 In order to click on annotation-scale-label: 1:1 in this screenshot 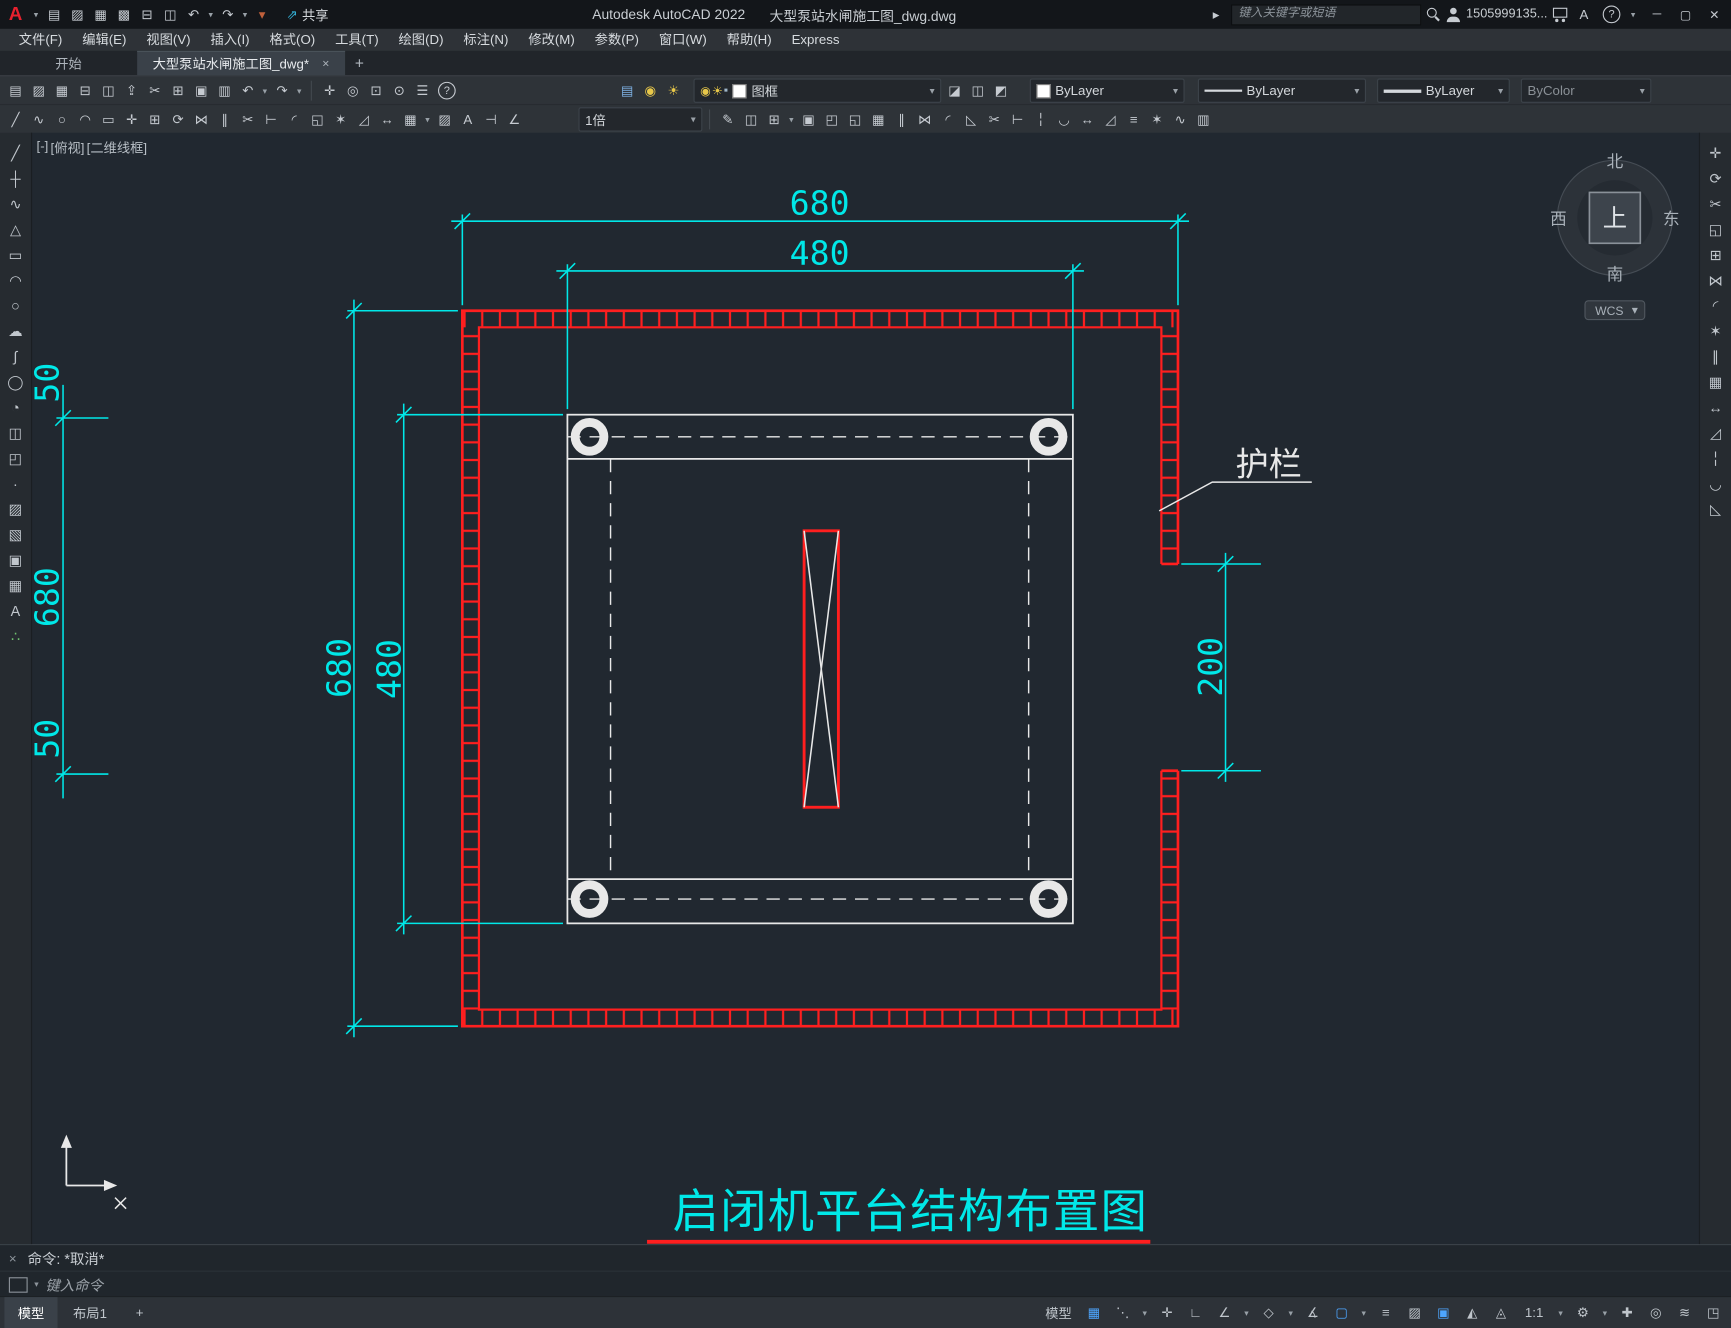, I will do `click(1533, 1312)`.